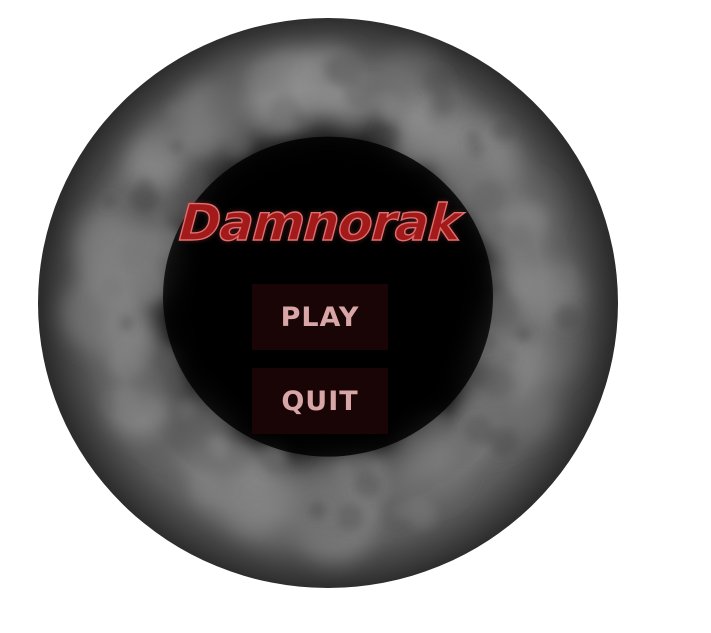 This screenshot has width=711, height=633. Describe the element at coordinates (320, 222) in the screenshot. I see `game-title: Damnorak` at that location.